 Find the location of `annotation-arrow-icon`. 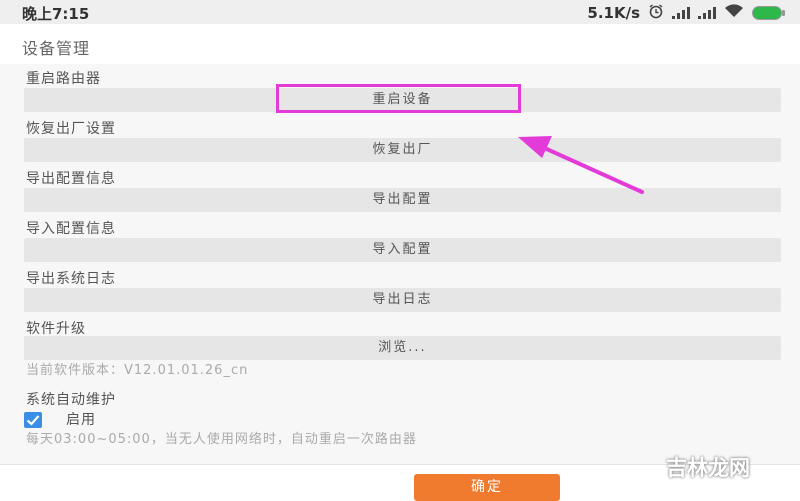

annotation-arrow-icon is located at coordinates (581, 165).